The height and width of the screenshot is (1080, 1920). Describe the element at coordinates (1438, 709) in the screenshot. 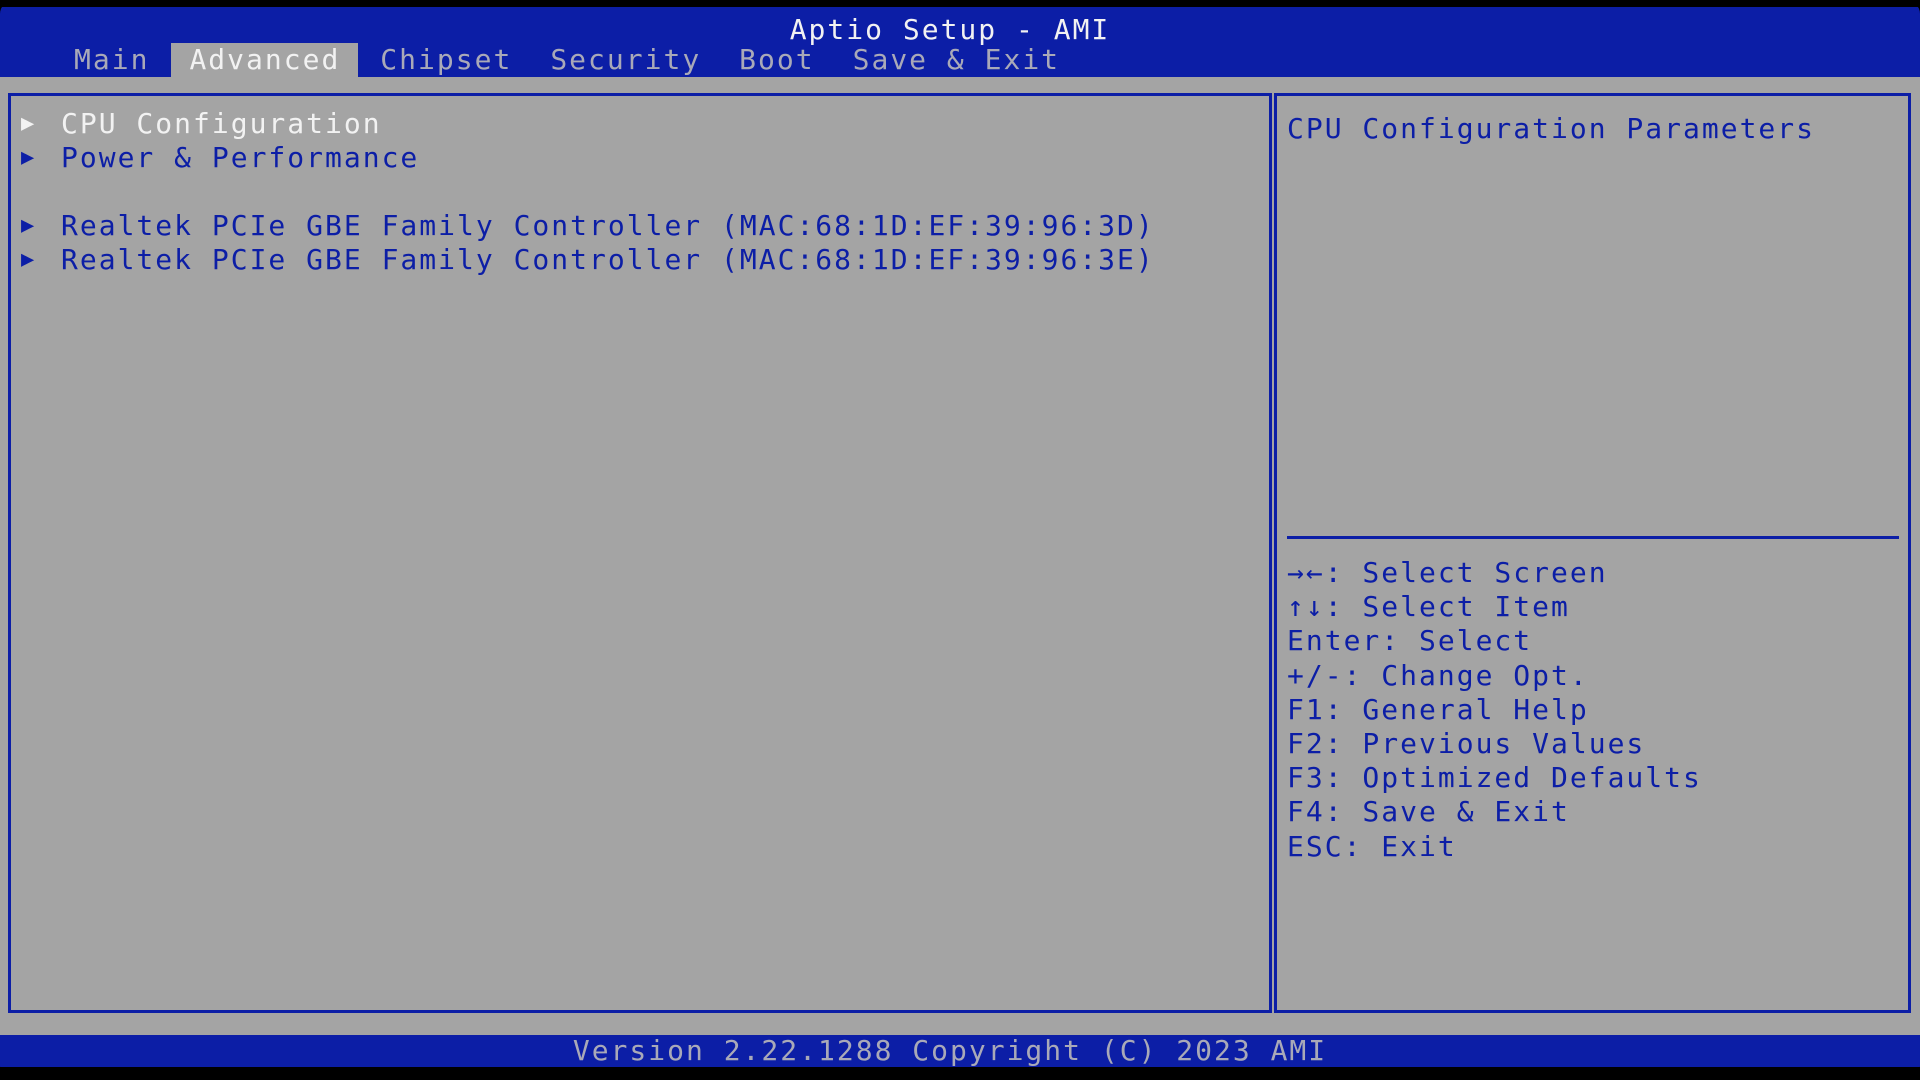

I see `key-hint-f1: F1: General Help` at that location.